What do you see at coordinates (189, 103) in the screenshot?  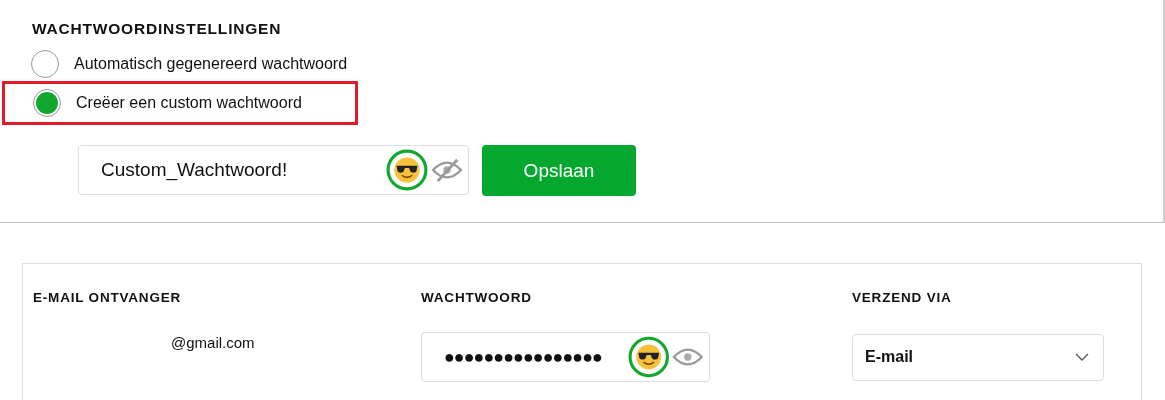 I see `option-label: Creëer een custom wachtwoord` at bounding box center [189, 103].